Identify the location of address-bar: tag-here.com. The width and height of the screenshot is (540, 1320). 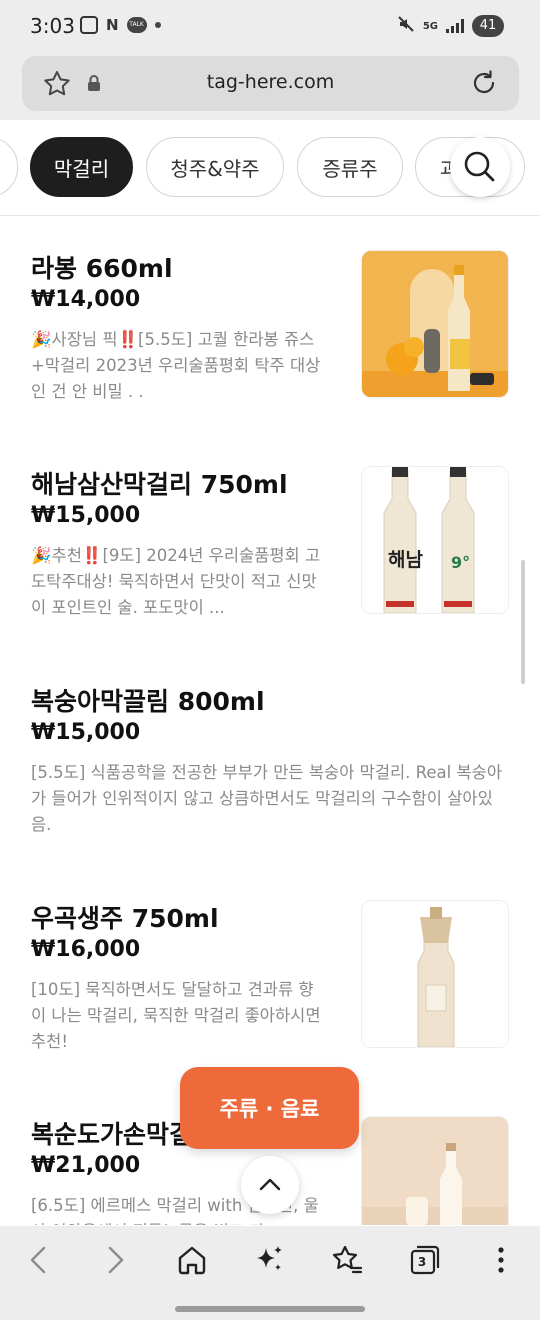
(270, 83).